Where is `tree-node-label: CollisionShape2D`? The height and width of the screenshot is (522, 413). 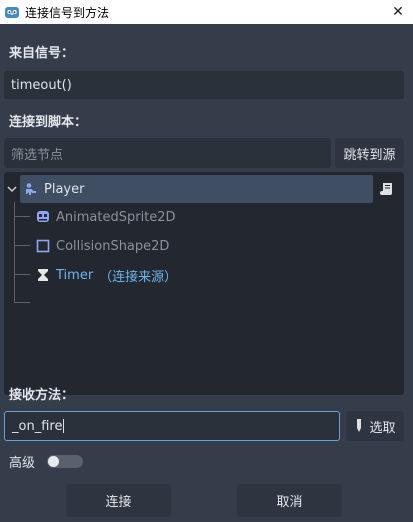 tree-node-label: CollisionShape2D is located at coordinates (113, 246).